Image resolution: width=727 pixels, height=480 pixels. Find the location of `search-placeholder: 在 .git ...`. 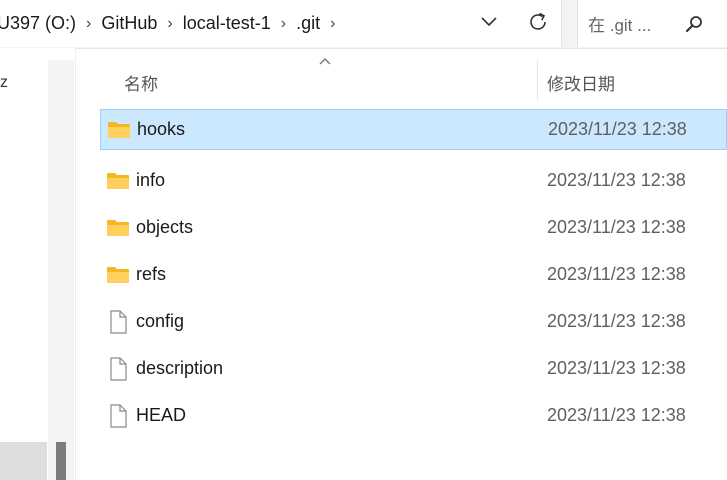

search-placeholder: 在 .git ... is located at coordinates (614, 23).